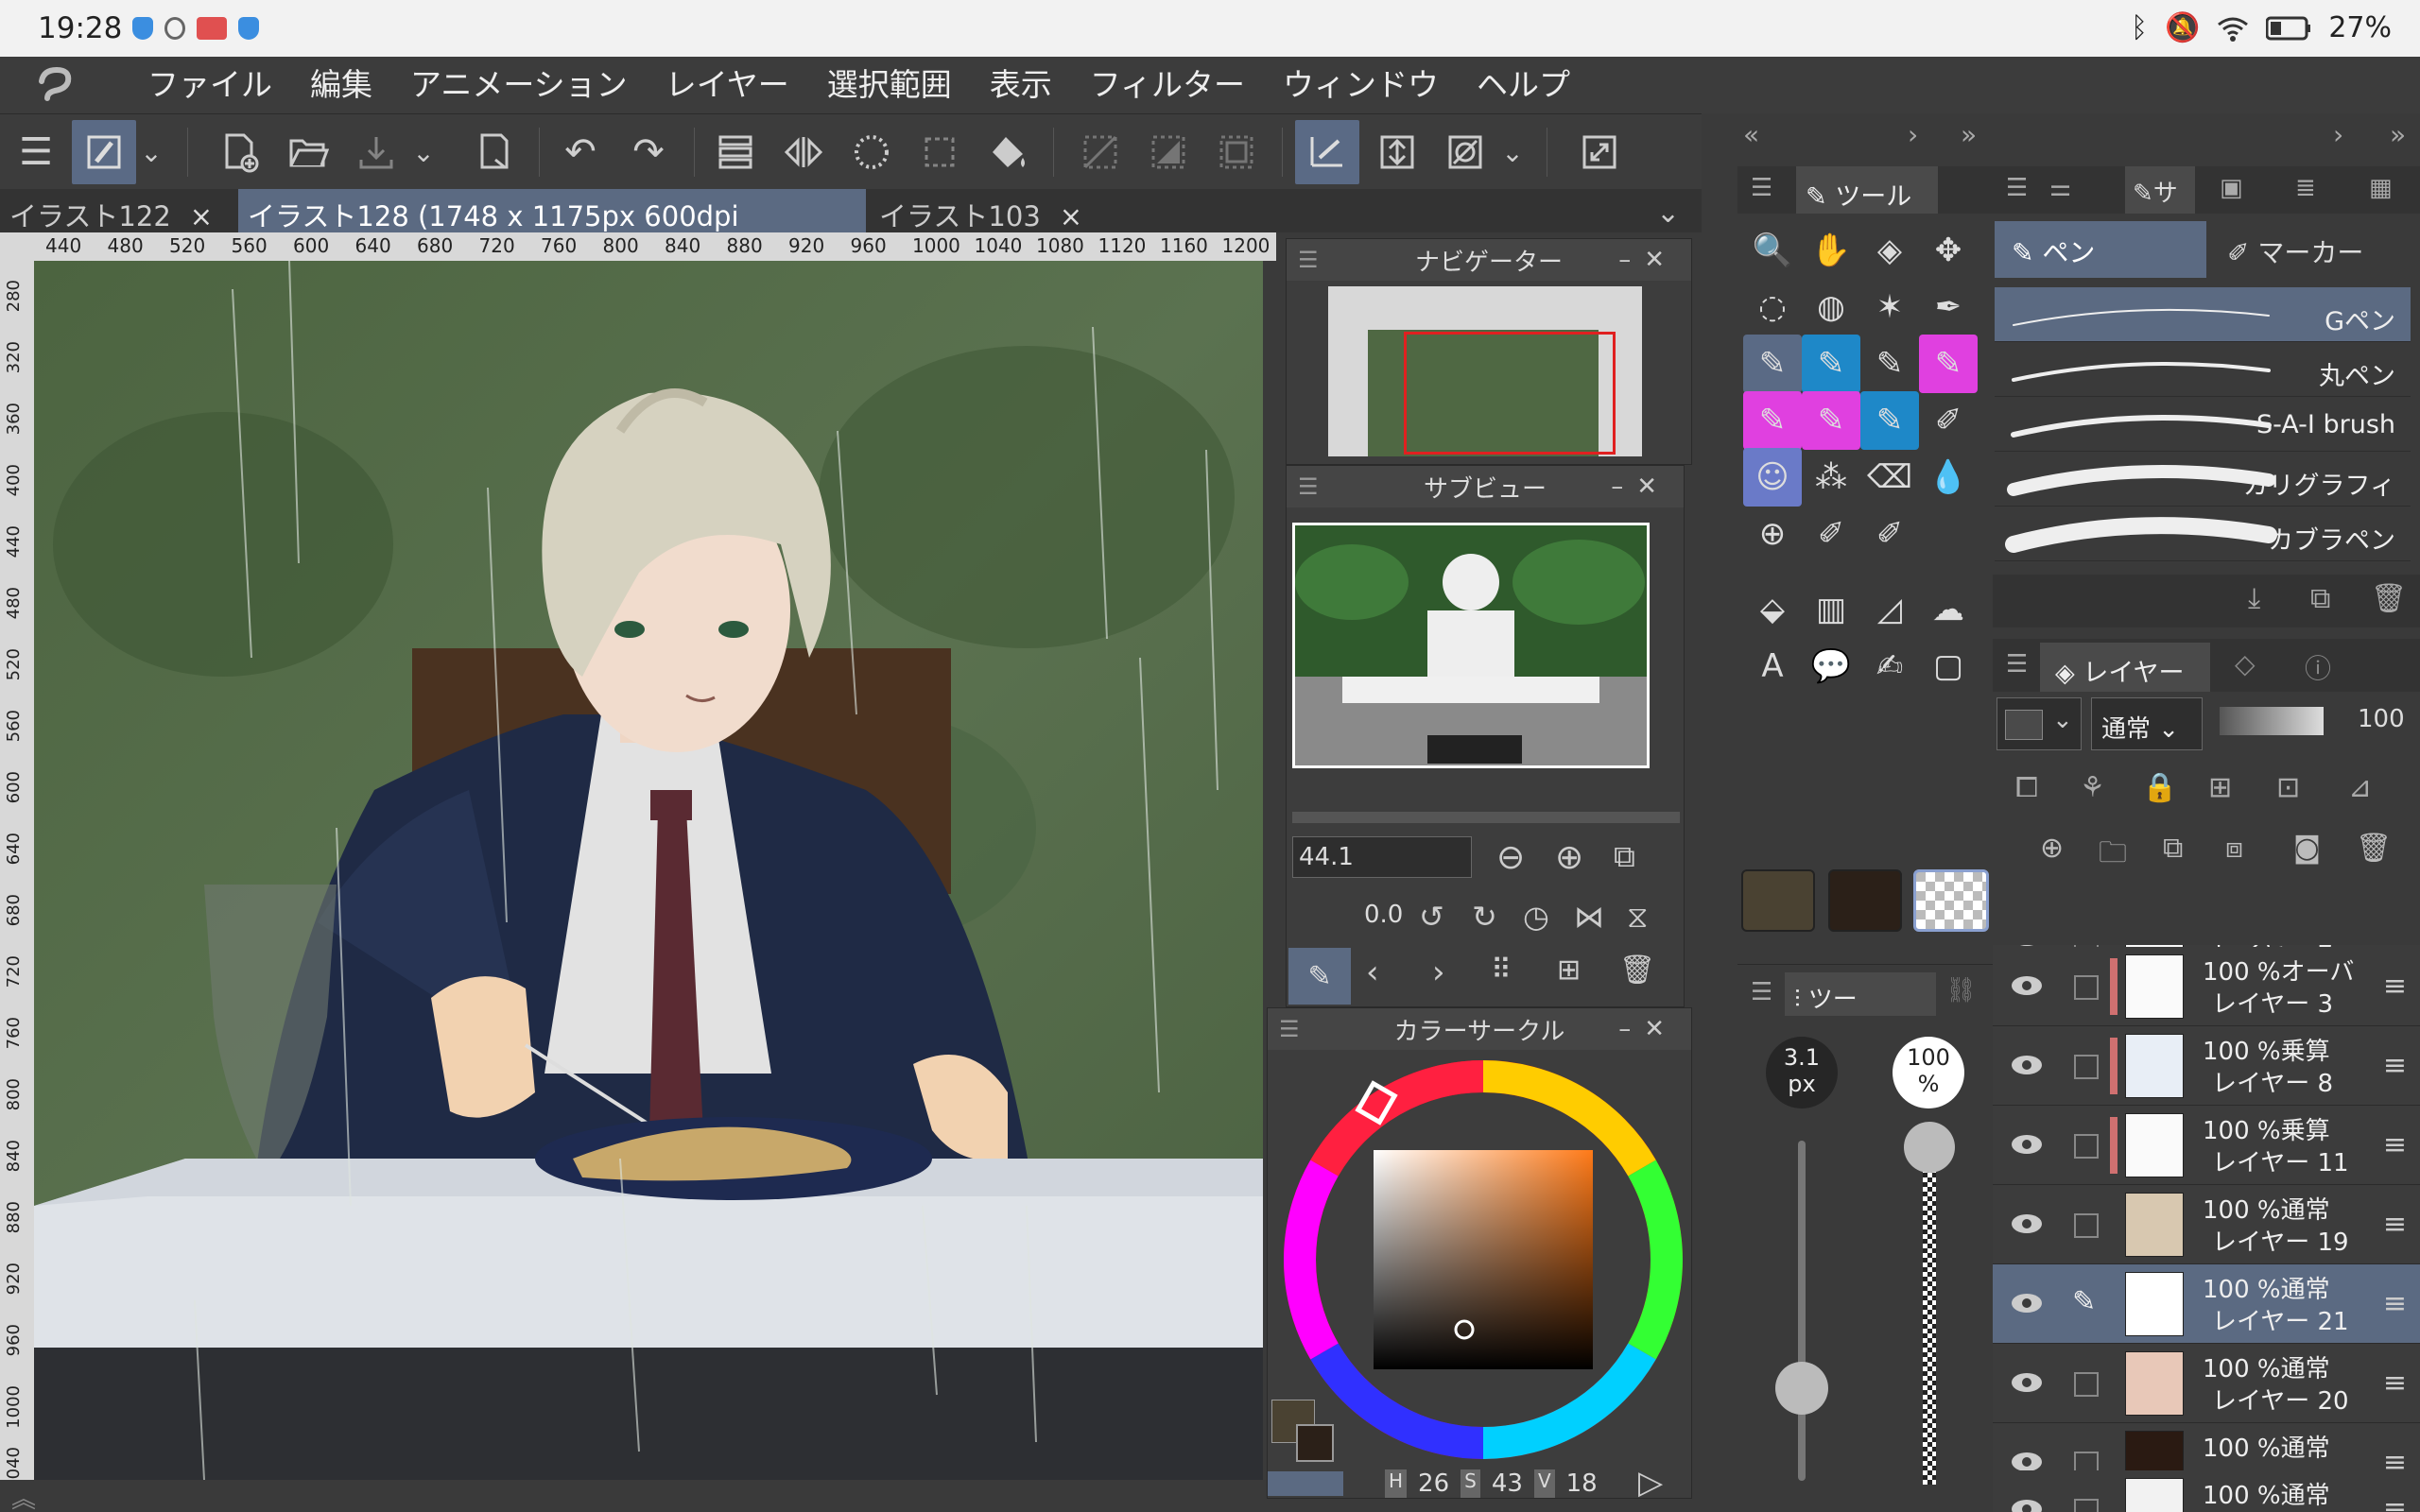  I want to click on flip-horizontal-icon, so click(803, 152).